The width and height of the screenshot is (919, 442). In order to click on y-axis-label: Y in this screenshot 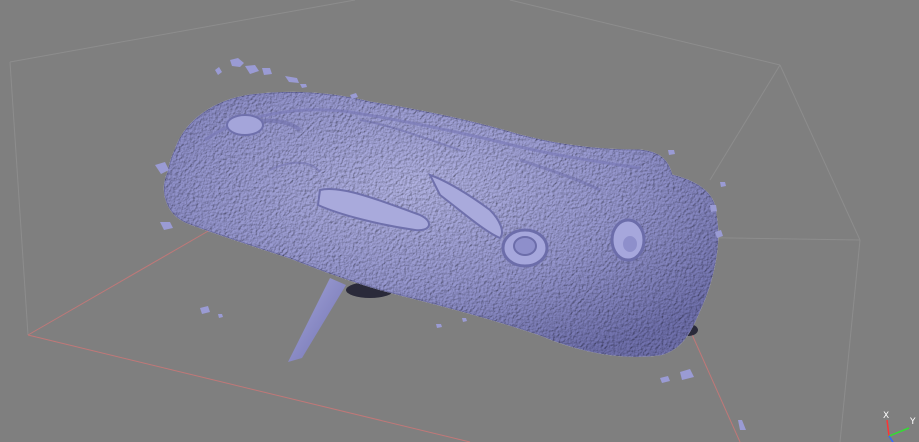, I will do `click(912, 422)`.